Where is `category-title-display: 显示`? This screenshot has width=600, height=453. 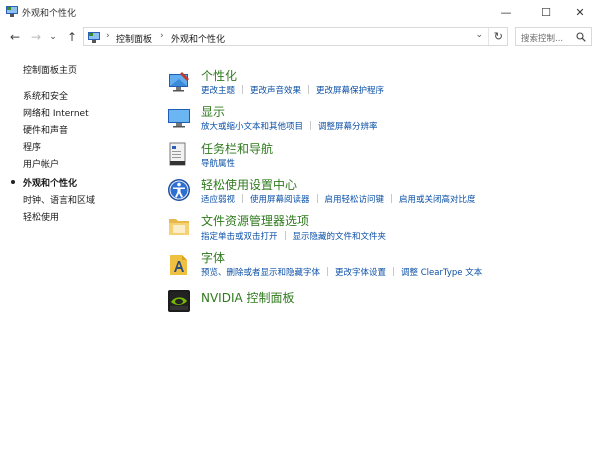
category-title-display: 显示 is located at coordinates (213, 111).